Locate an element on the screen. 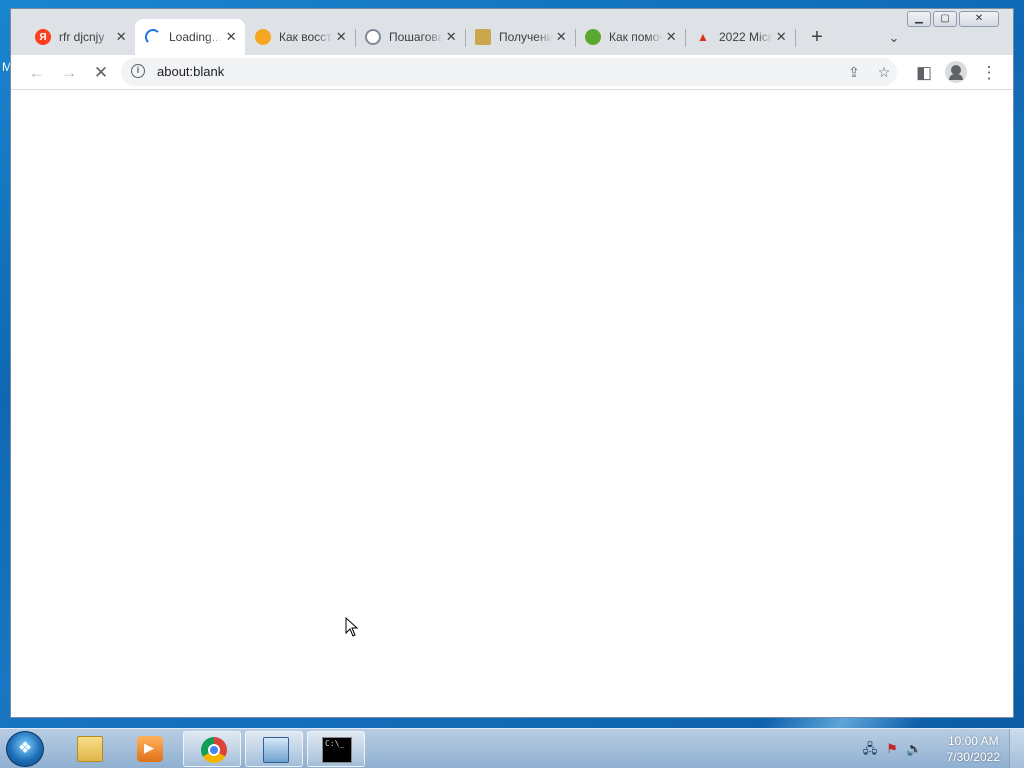 The height and width of the screenshot is (768, 1024). tab-title: Как помочь is located at coordinates (636, 37).